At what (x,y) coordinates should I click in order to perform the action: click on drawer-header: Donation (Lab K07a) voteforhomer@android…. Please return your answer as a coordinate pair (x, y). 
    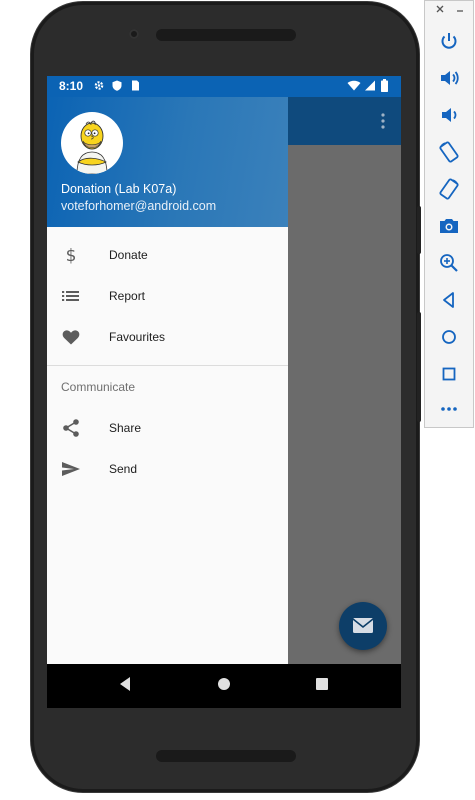
    Looking at the image, I should click on (167, 162).